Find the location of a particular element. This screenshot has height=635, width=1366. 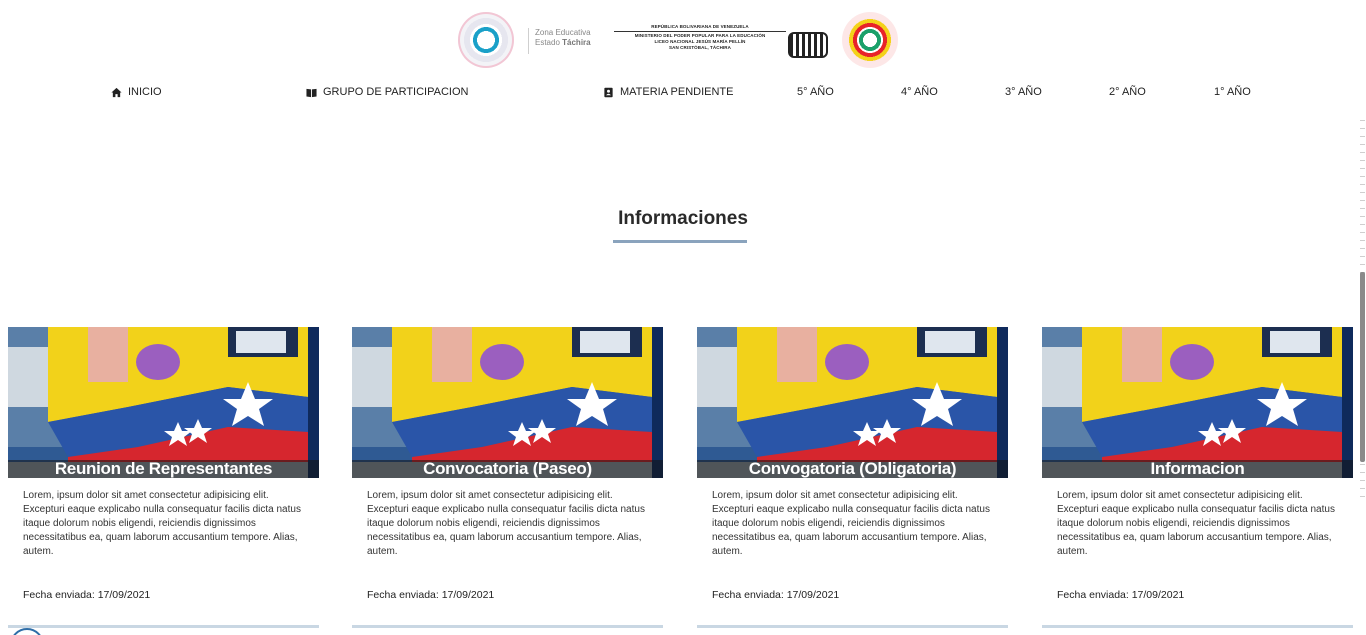

nav-label: 3° AÑO is located at coordinates (1023, 92).